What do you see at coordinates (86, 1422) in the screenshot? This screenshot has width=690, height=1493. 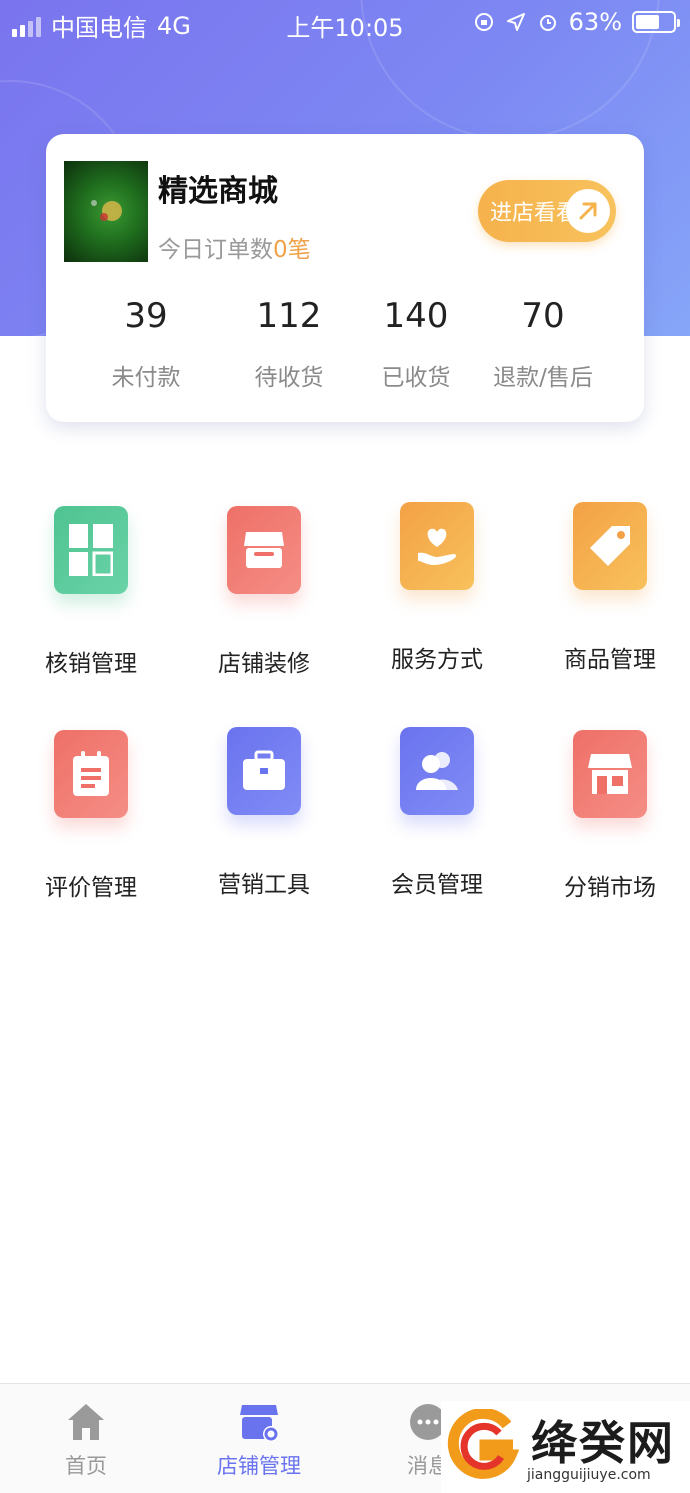 I see `home-icon` at bounding box center [86, 1422].